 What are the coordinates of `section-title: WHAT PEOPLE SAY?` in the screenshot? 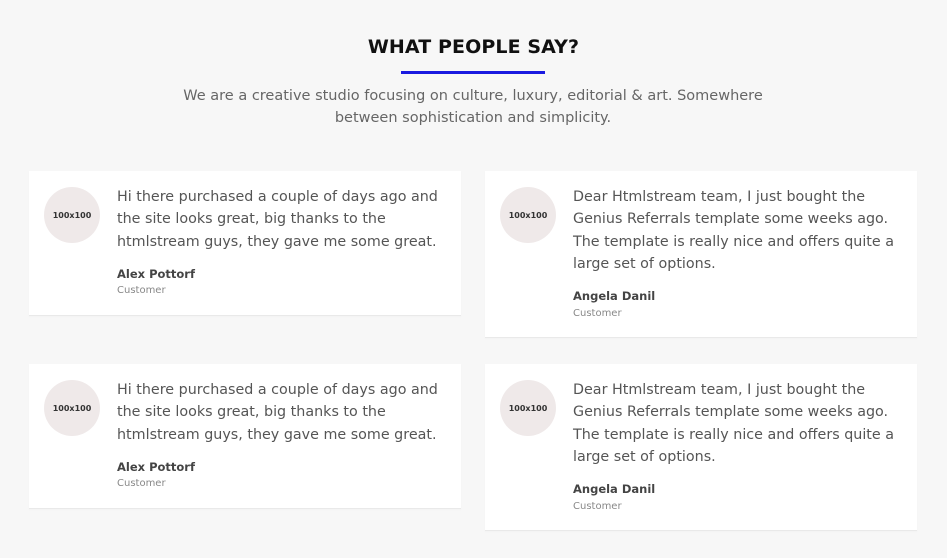 It's located at (473, 47).